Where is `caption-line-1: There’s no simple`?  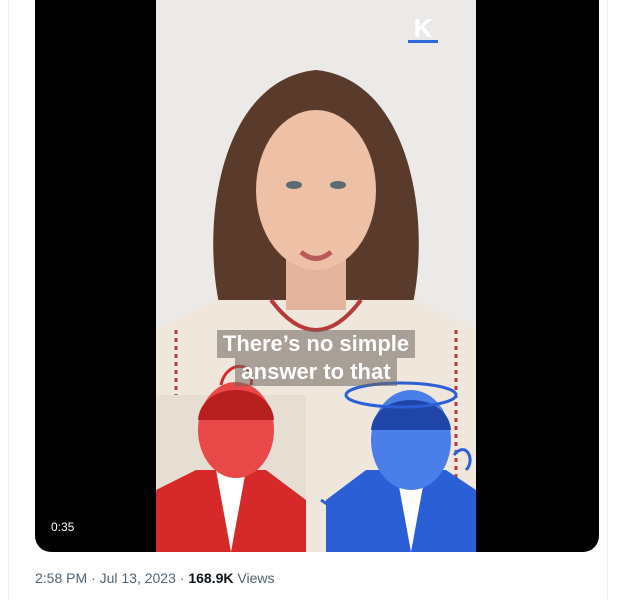
caption-line-1: There’s no simple is located at coordinates (316, 344).